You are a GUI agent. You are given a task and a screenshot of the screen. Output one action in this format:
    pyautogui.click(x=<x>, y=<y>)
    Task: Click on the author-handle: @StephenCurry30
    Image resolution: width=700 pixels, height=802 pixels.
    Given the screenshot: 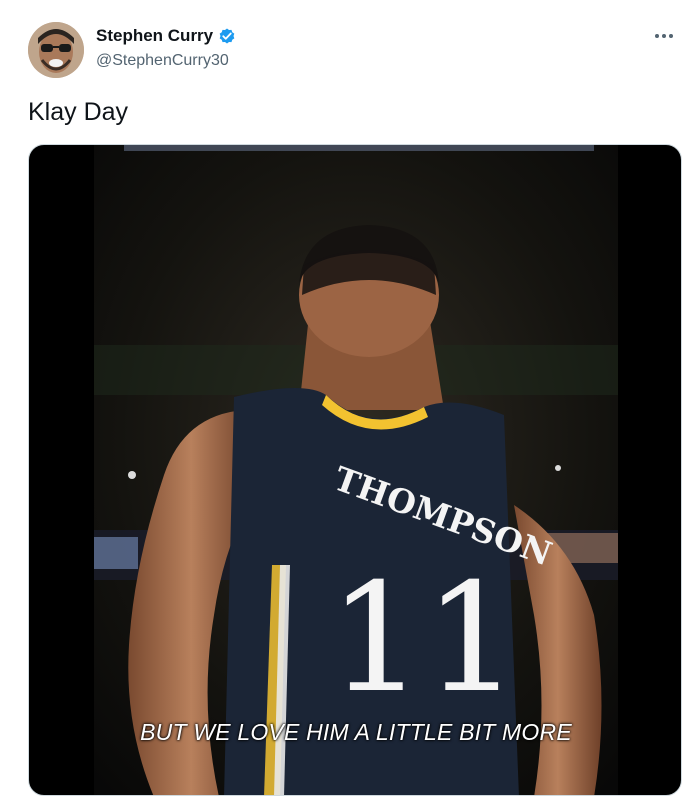 What is the action you would take?
    pyautogui.click(x=162, y=61)
    